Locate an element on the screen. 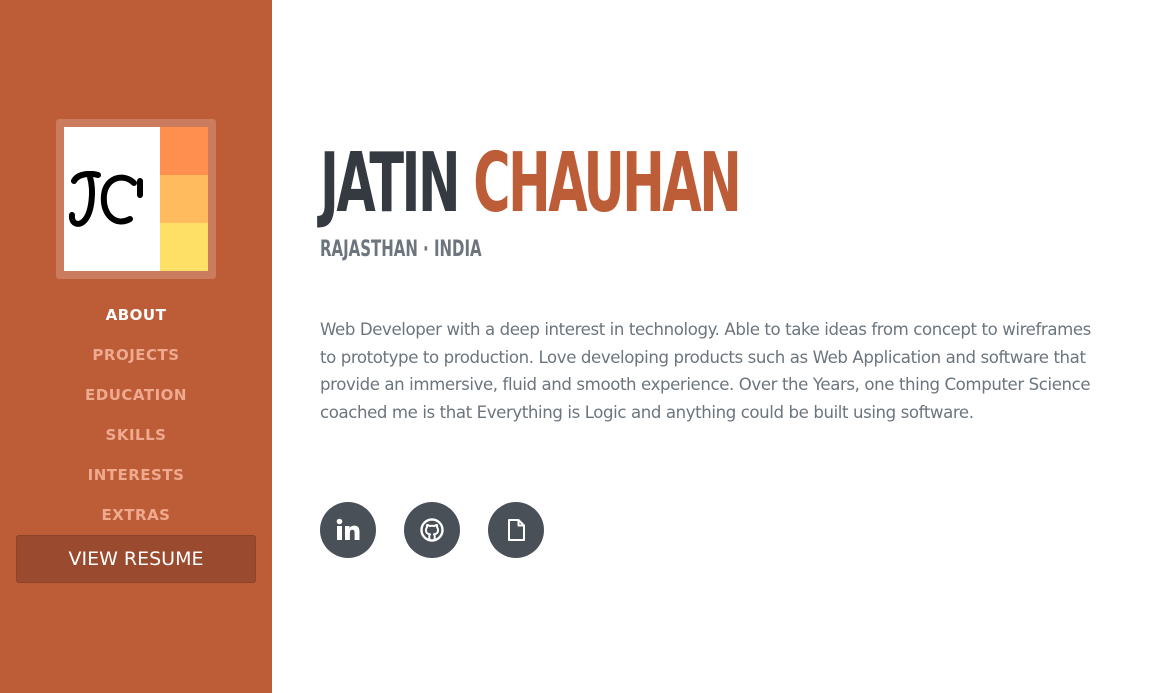  github-button is located at coordinates (432, 530).